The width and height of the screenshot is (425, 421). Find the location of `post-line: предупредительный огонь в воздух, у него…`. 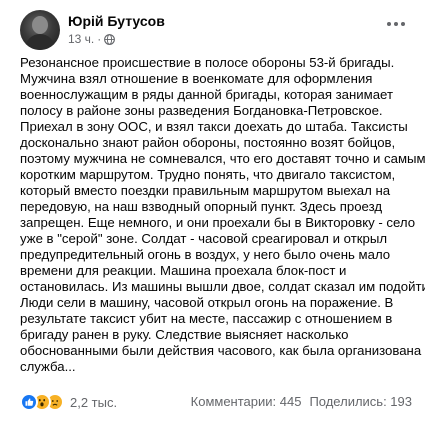

post-line: предупредительный огонь в воздух, у него… is located at coordinates (205, 254).